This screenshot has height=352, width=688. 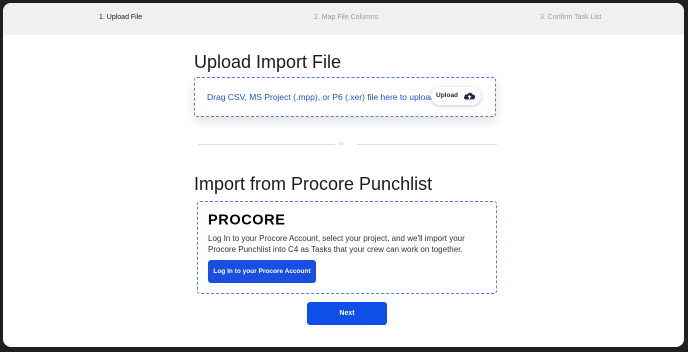 I want to click on procore-login-button: Log In to your Procore Account, so click(x=262, y=271).